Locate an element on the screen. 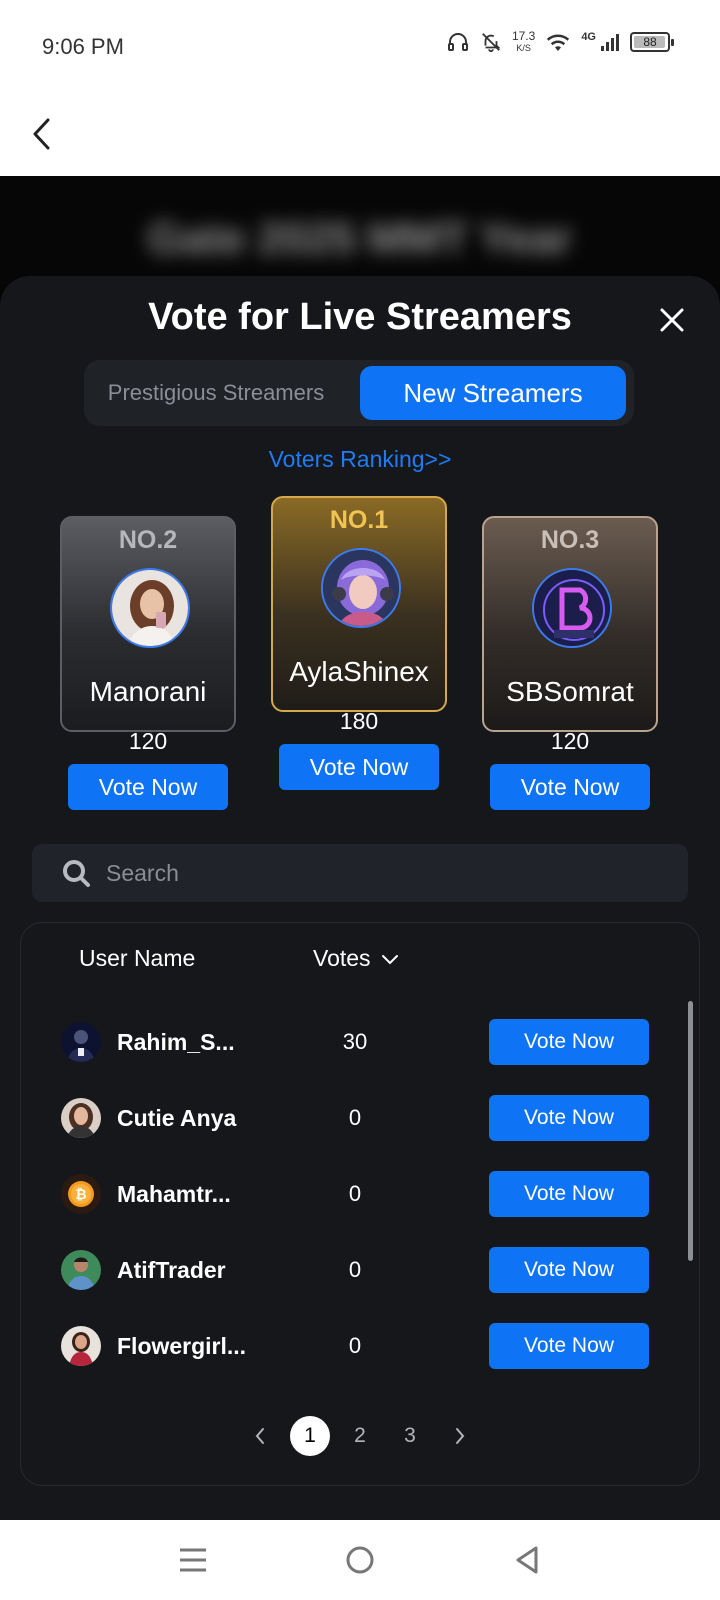 Image resolution: width=720 pixels, height=1600 pixels. row-user-name: Cutie Anya is located at coordinates (177, 1118).